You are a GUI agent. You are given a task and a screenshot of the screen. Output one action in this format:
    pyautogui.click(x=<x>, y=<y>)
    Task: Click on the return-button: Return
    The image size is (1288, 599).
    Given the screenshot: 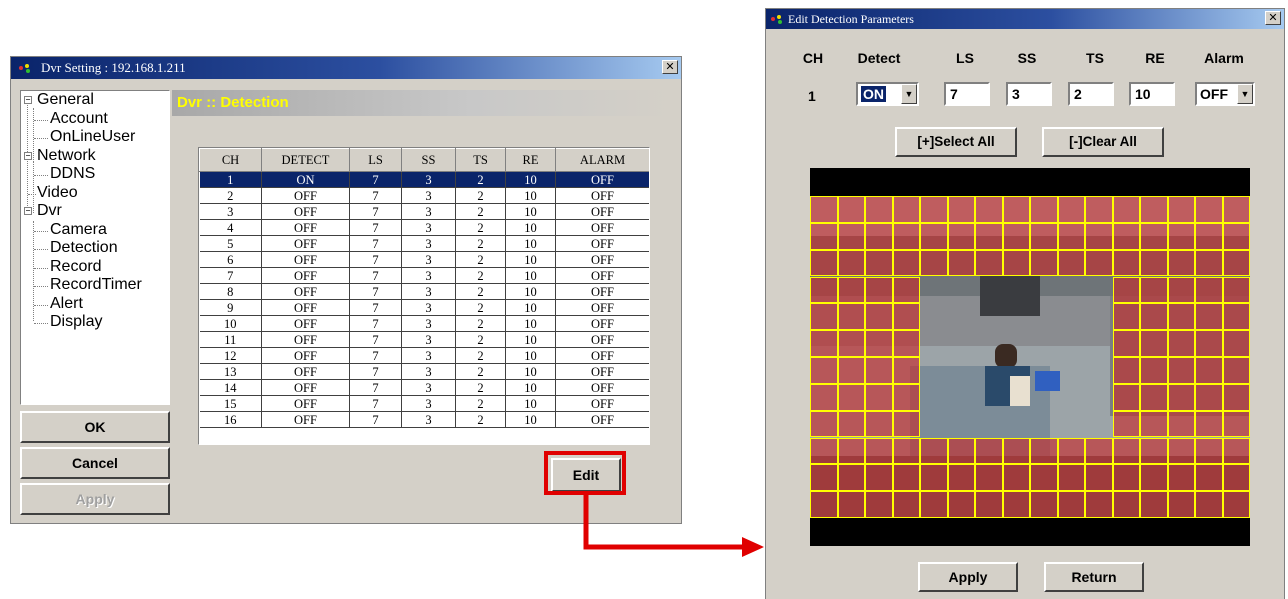 What is the action you would take?
    pyautogui.click(x=1094, y=577)
    